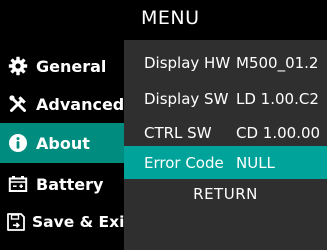  I want to click on info-row-ctrl-sw: CTRL SW CD 1.00.00, so click(225, 132).